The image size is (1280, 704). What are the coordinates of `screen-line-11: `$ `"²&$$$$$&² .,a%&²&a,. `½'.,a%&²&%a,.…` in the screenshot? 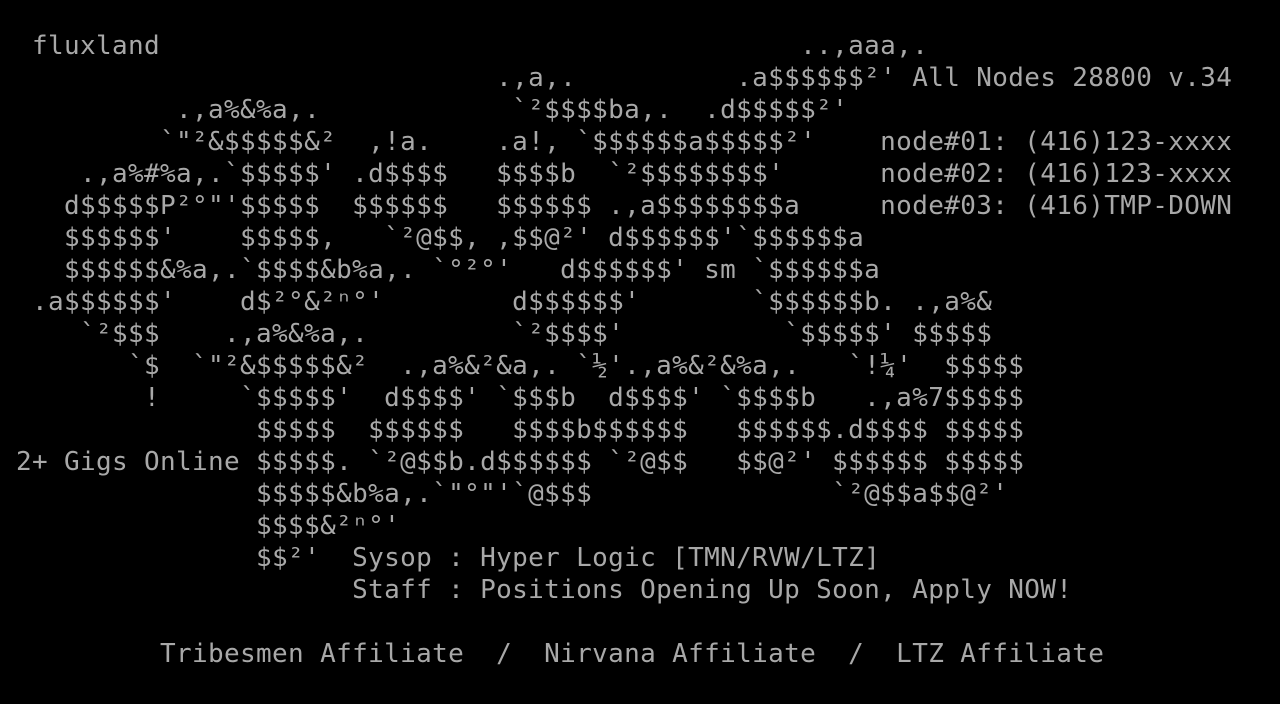 It's located at (512, 366).